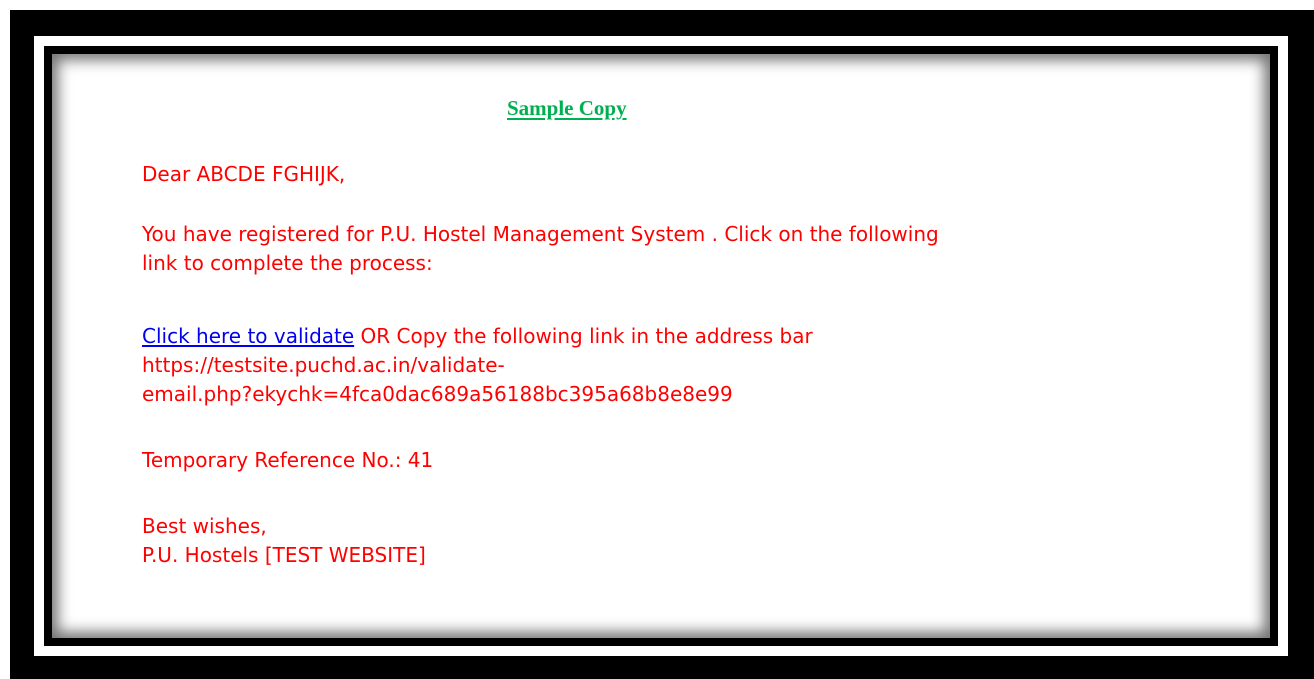 The width and height of the screenshot is (1314, 679). I want to click on salutation: Dear ABCDE FGHIJK,, so click(244, 174).